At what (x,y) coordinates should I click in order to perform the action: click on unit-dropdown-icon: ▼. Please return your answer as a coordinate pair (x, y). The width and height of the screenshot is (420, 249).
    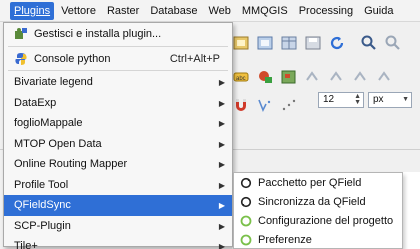
    Looking at the image, I should click on (405, 99).